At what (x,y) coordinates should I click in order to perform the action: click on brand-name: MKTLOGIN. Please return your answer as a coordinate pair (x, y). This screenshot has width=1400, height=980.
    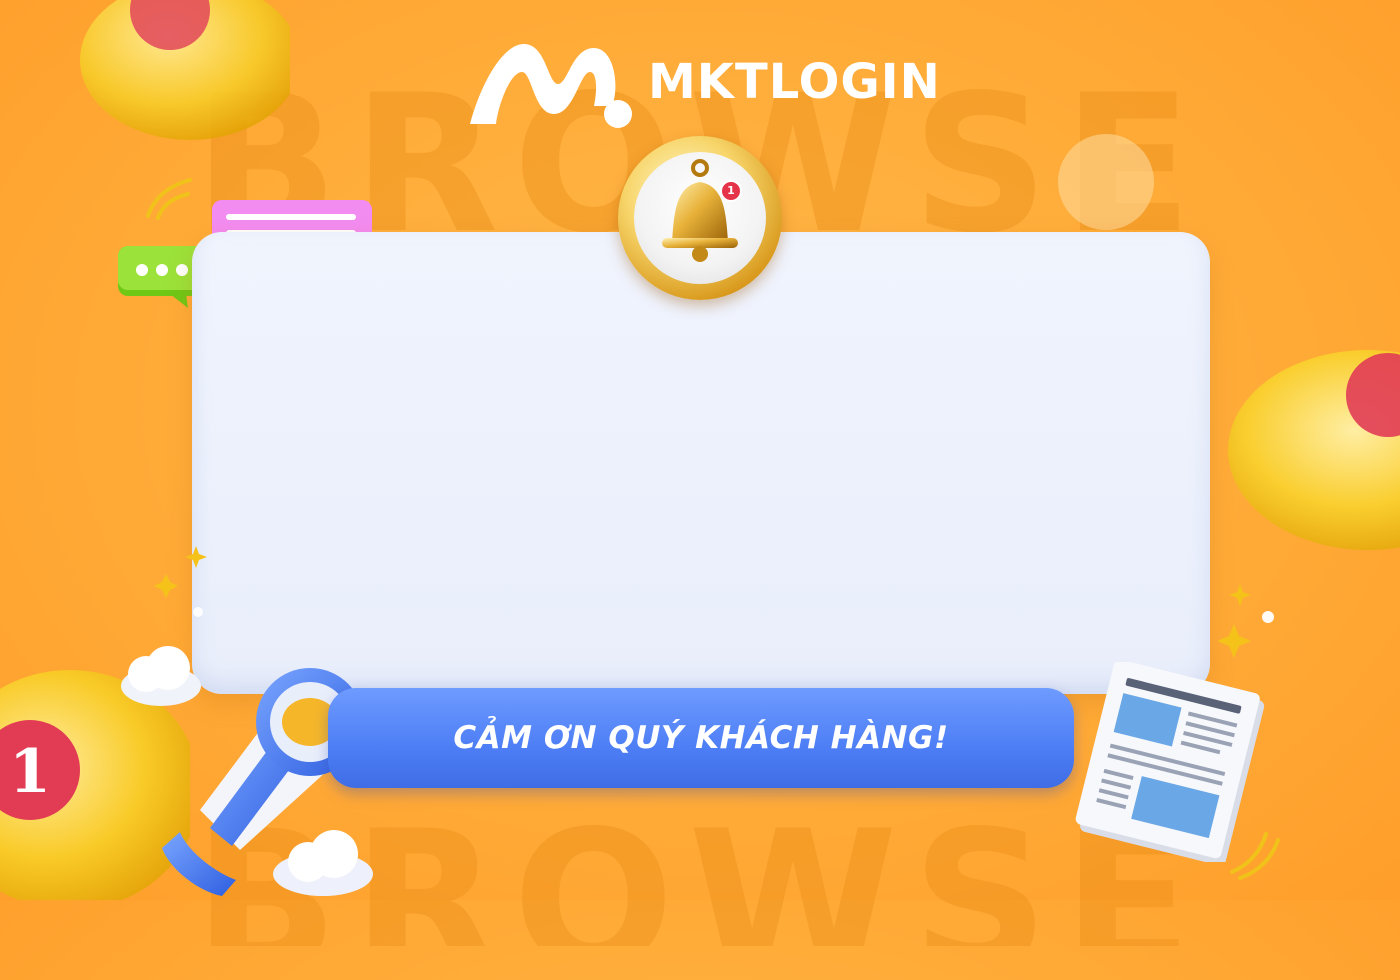
    Looking at the image, I should click on (794, 82).